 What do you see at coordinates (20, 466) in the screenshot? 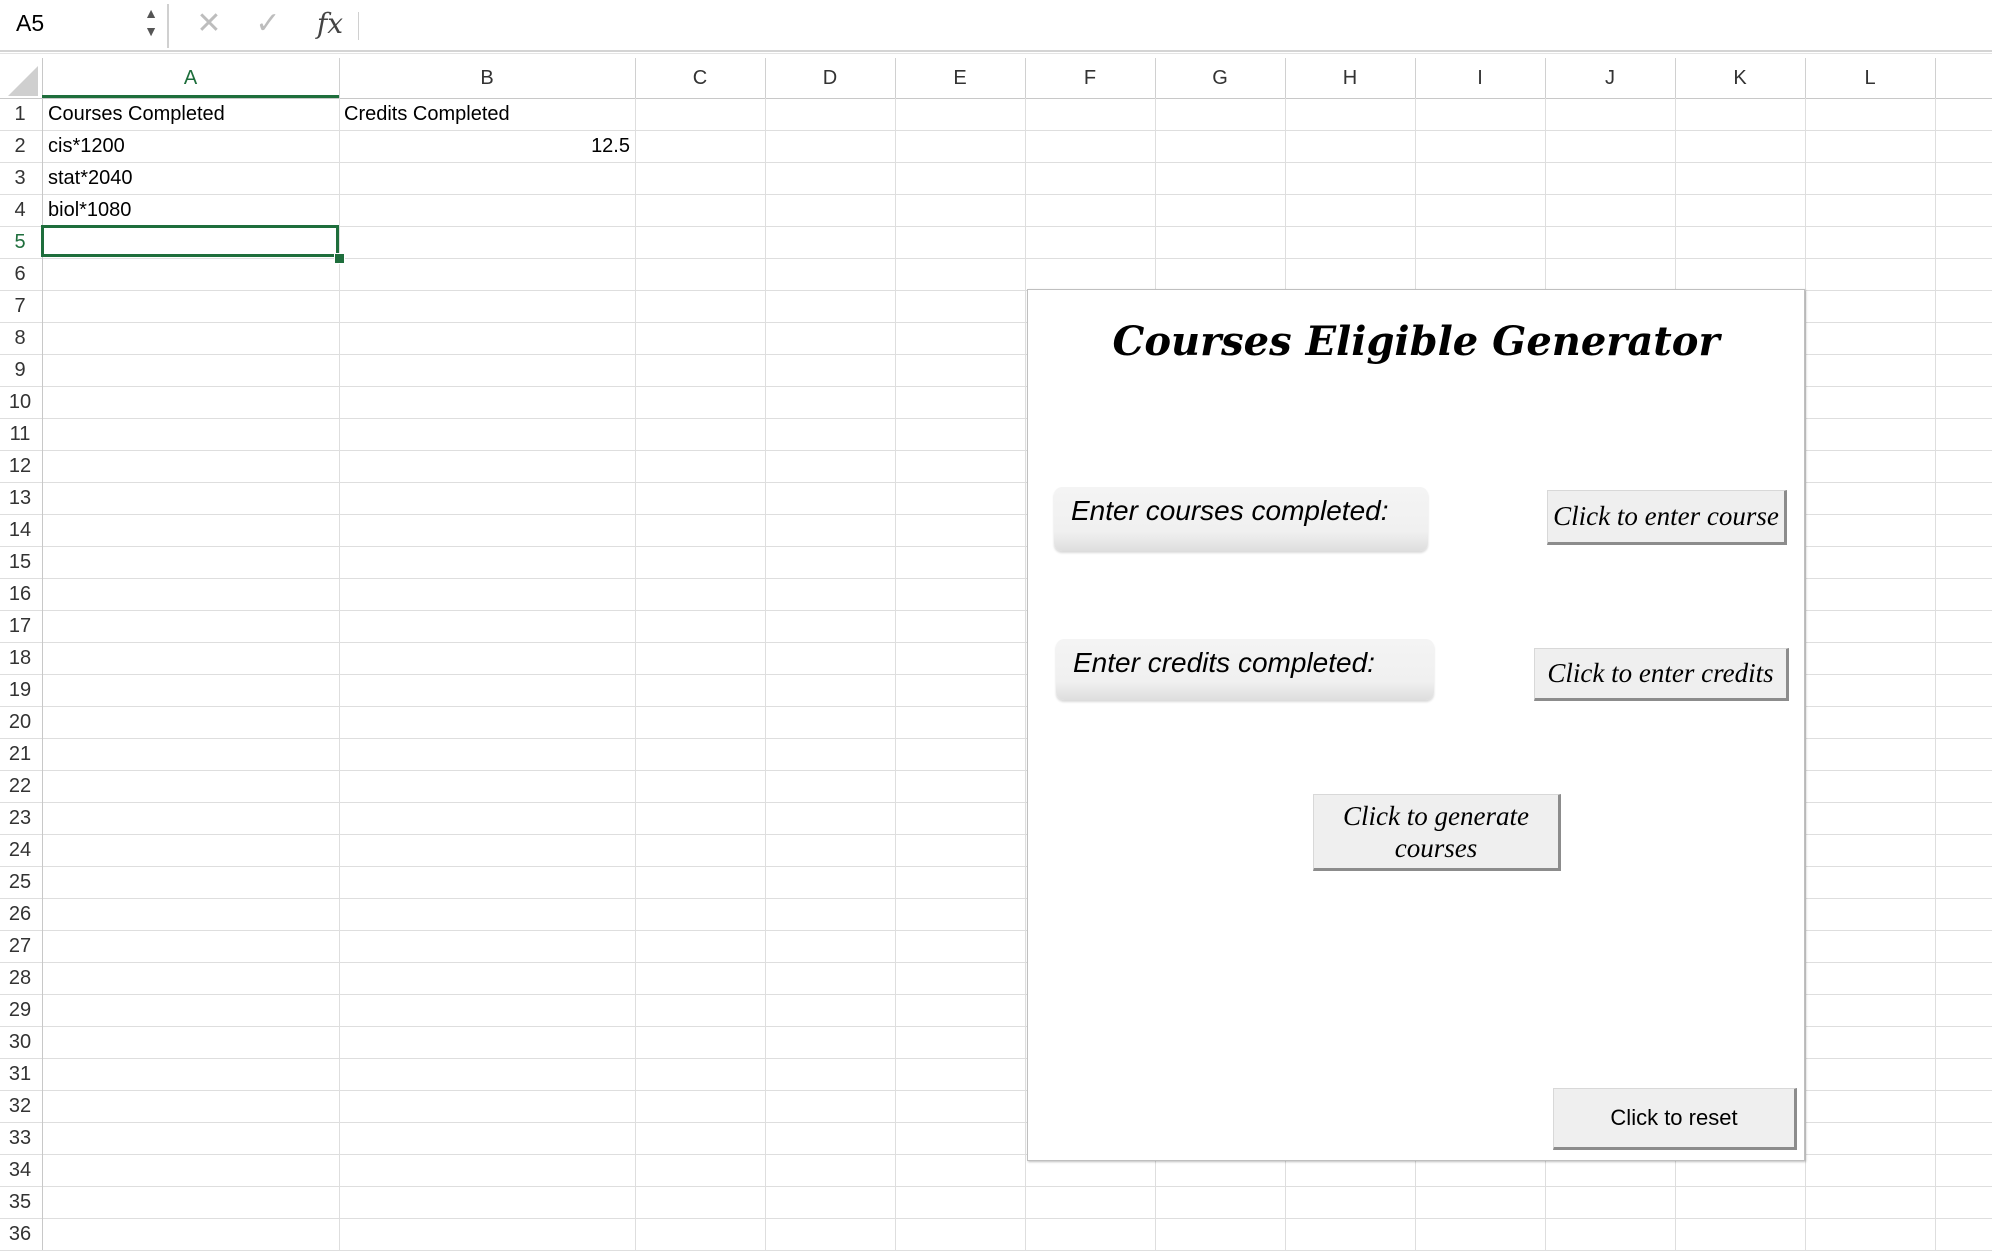
I see `row-header-12: 12` at bounding box center [20, 466].